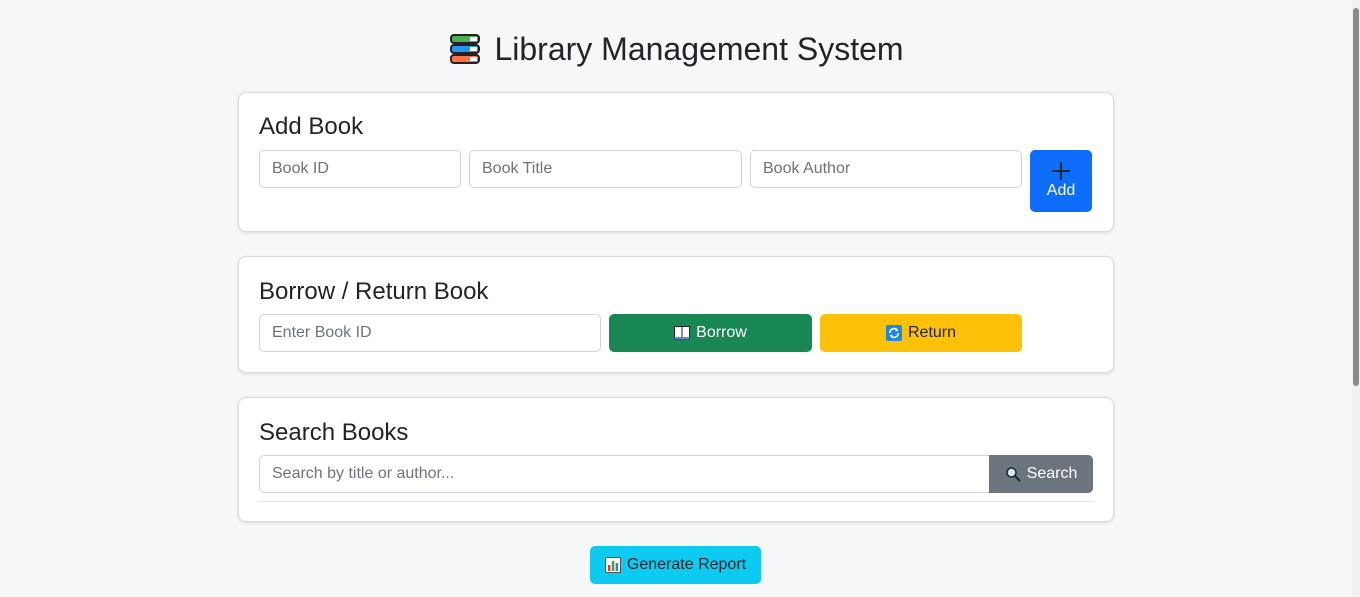 Image resolution: width=1360 pixels, height=597 pixels. What do you see at coordinates (1061, 171) in the screenshot?
I see `plus-icon` at bounding box center [1061, 171].